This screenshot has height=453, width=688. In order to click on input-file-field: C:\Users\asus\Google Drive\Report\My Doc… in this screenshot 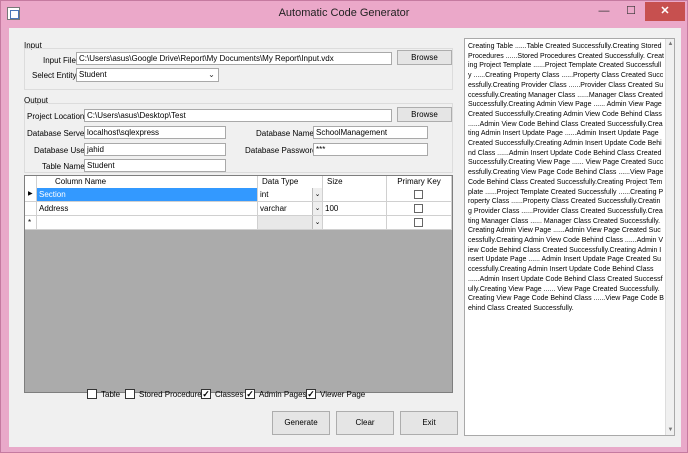, I will do `click(234, 58)`.